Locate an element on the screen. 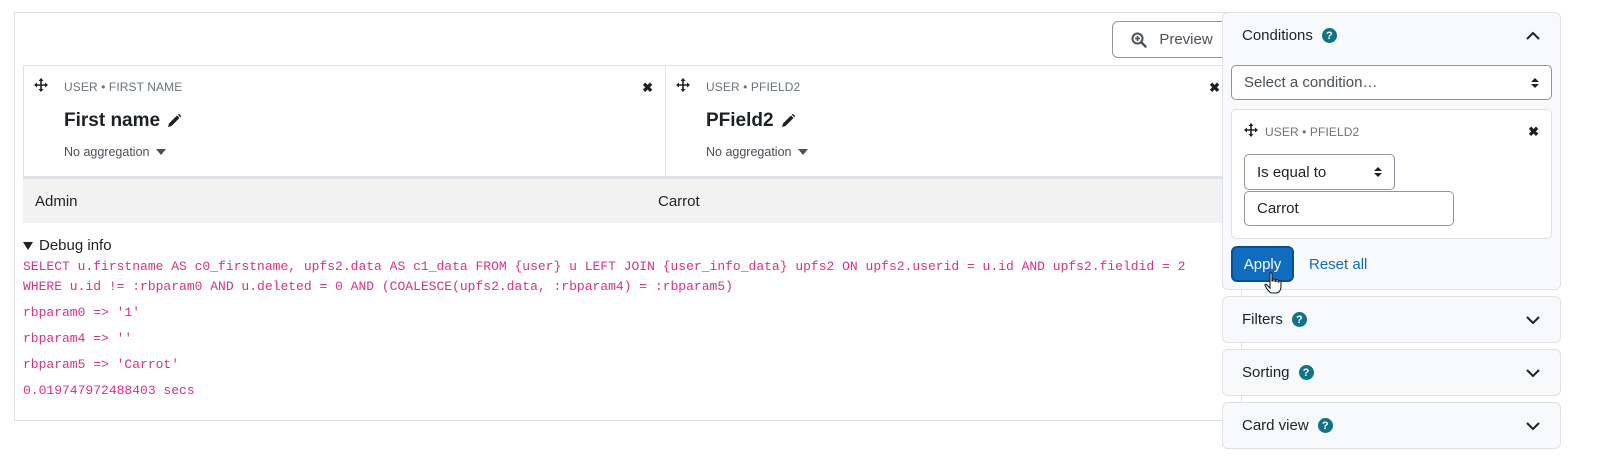  filters-card: Filters ? is located at coordinates (1391, 319).